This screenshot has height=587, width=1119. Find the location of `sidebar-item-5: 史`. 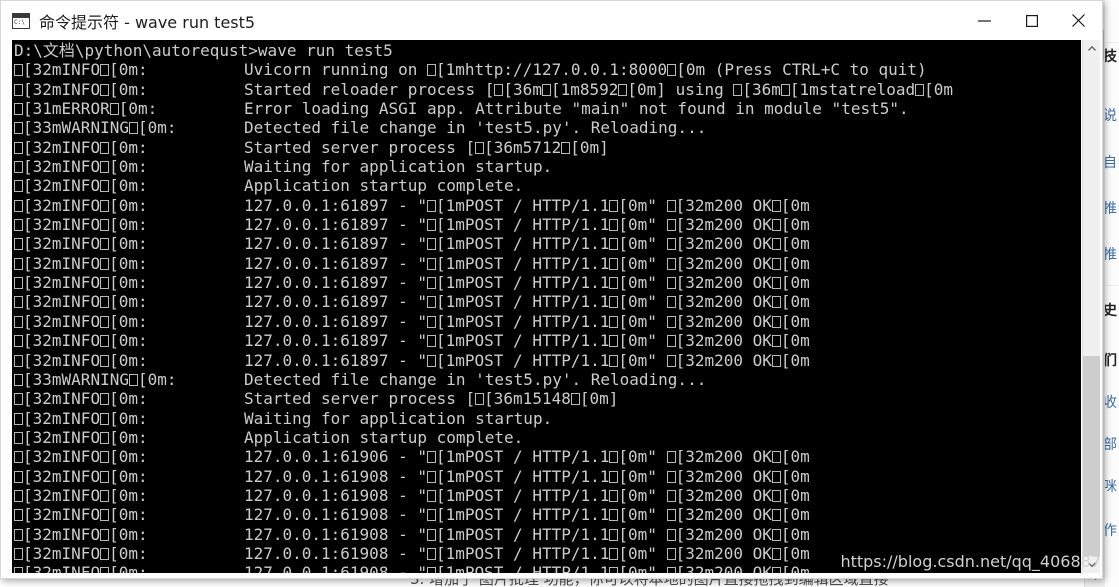

sidebar-item-5: 史 is located at coordinates (1111, 310).